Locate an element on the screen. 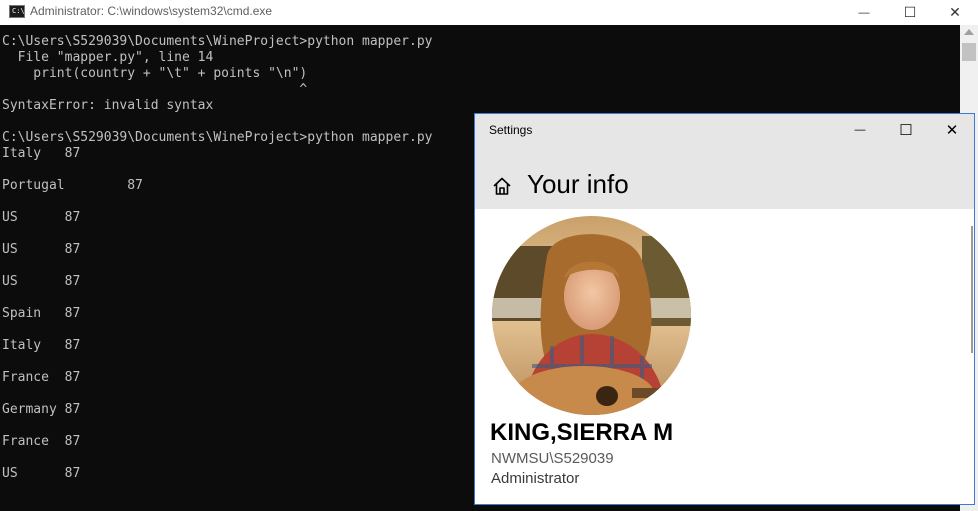  console-line: File "mapper.py", line 14 is located at coordinates (108, 57).